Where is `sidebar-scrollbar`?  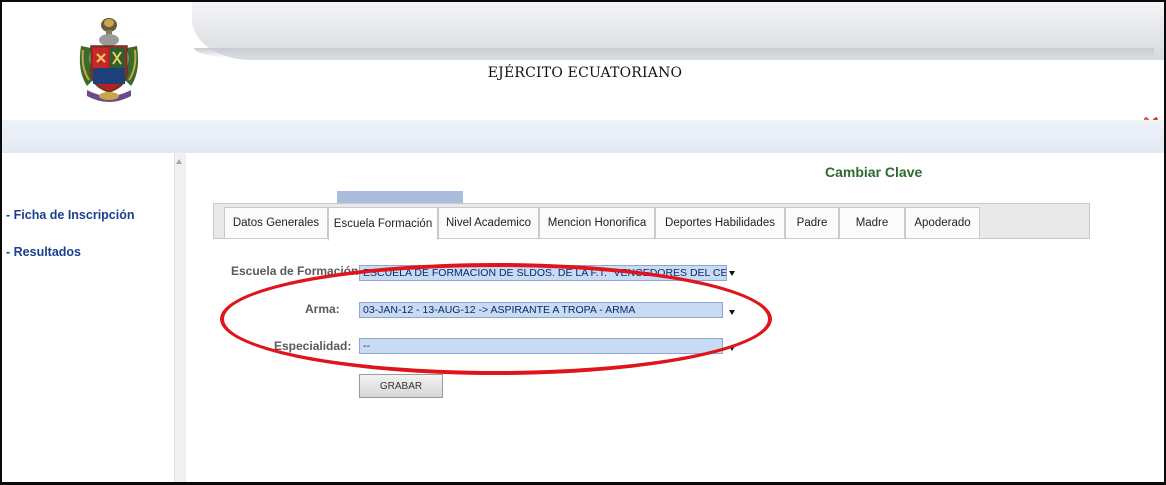
sidebar-scrollbar is located at coordinates (180, 317).